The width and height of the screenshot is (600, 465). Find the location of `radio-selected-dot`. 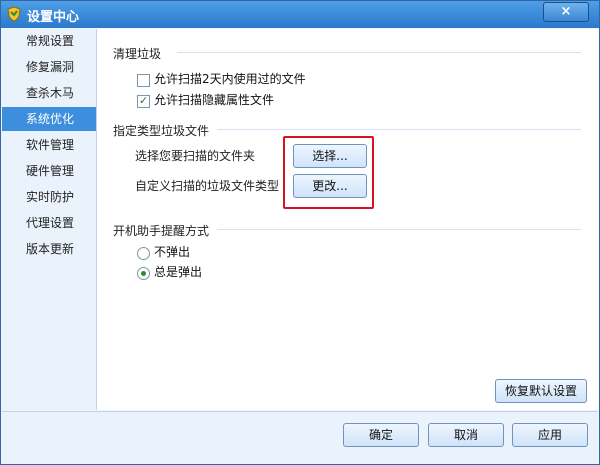

radio-selected-dot is located at coordinates (143, 273).